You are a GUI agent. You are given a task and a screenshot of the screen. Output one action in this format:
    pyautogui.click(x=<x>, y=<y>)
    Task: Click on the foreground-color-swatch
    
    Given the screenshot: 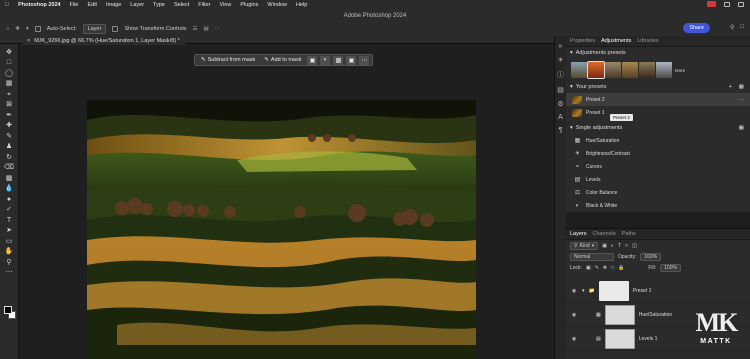 What is the action you would take?
    pyautogui.click(x=8, y=310)
    